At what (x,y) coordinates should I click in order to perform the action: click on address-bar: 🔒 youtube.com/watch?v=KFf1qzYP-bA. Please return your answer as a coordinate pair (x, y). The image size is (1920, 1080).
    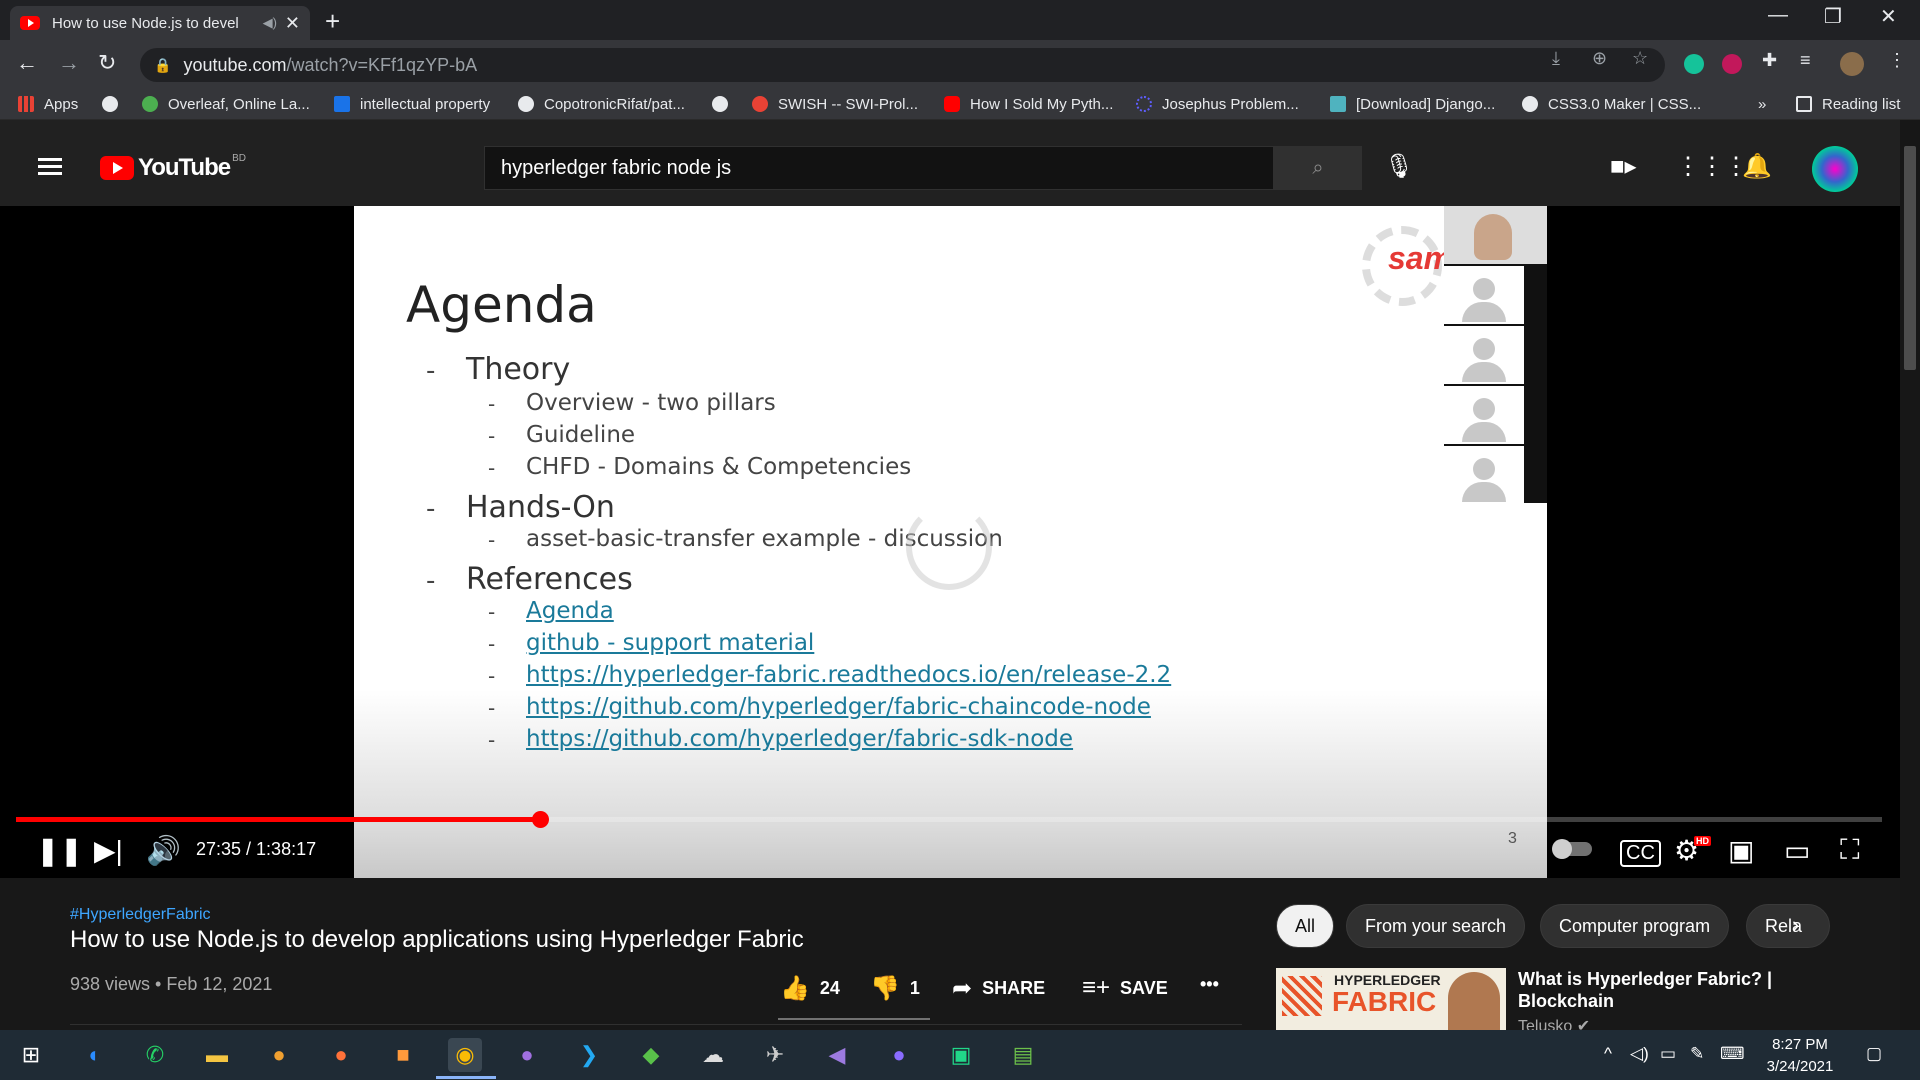
    Looking at the image, I should click on (902, 65).